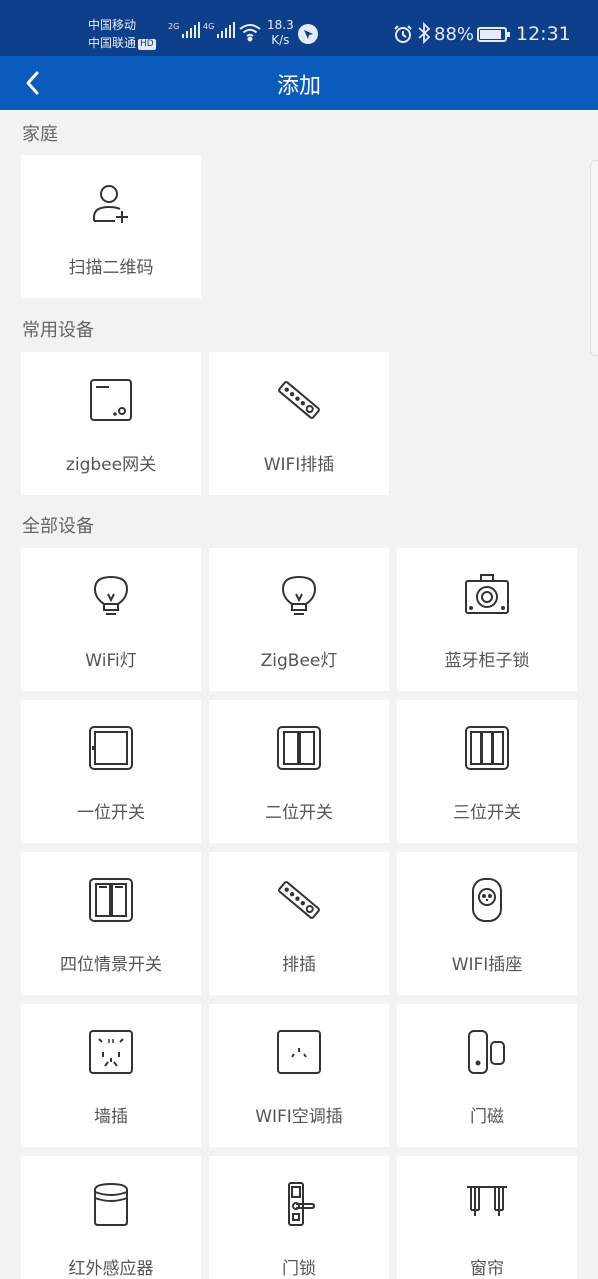  What do you see at coordinates (250, 33) in the screenshot?
I see `wifi-icon` at bounding box center [250, 33].